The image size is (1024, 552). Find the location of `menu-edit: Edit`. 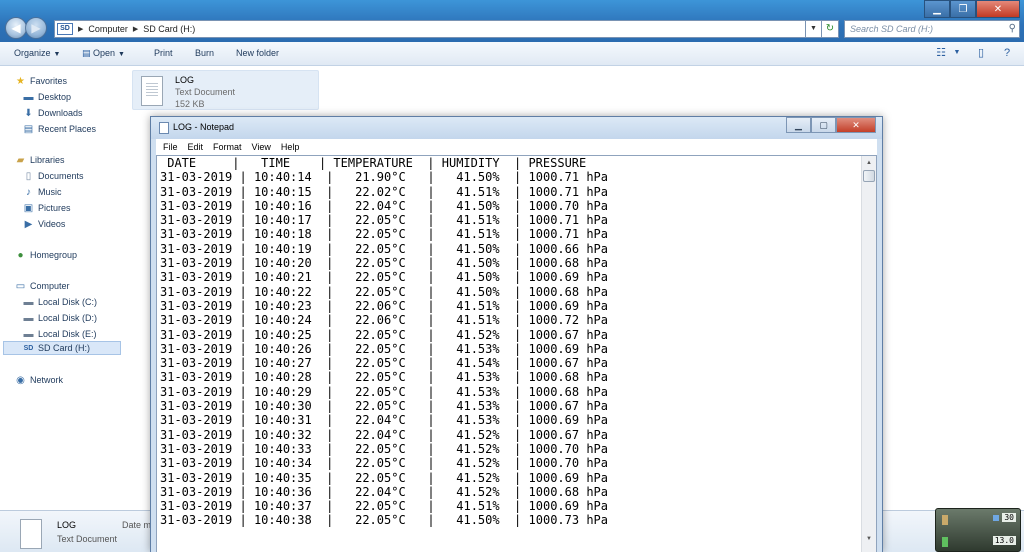

menu-edit: Edit is located at coordinates (196, 147).